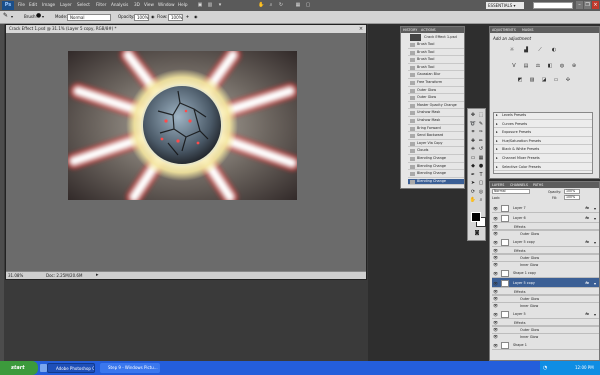 Image resolution: width=600 pixels, height=375 pixels. What do you see at coordinates (271, 5) in the screenshot?
I see `zoom-tool-icon: ⌕` at bounding box center [271, 5].